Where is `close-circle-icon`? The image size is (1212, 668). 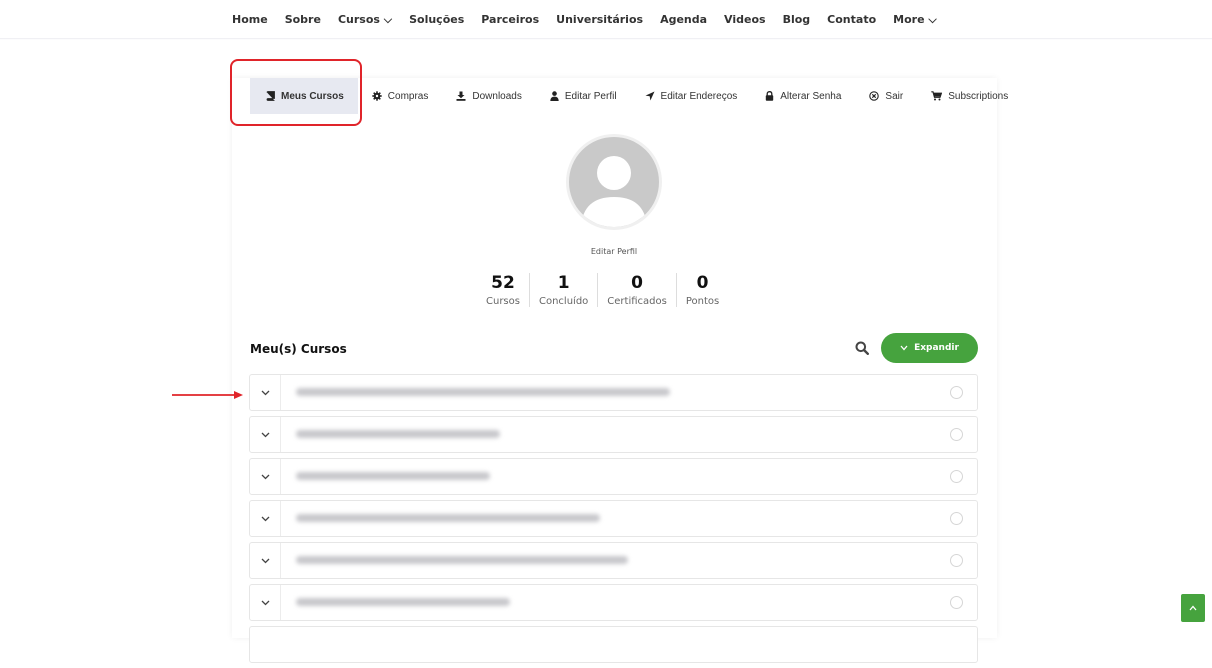
close-circle-icon is located at coordinates (874, 96).